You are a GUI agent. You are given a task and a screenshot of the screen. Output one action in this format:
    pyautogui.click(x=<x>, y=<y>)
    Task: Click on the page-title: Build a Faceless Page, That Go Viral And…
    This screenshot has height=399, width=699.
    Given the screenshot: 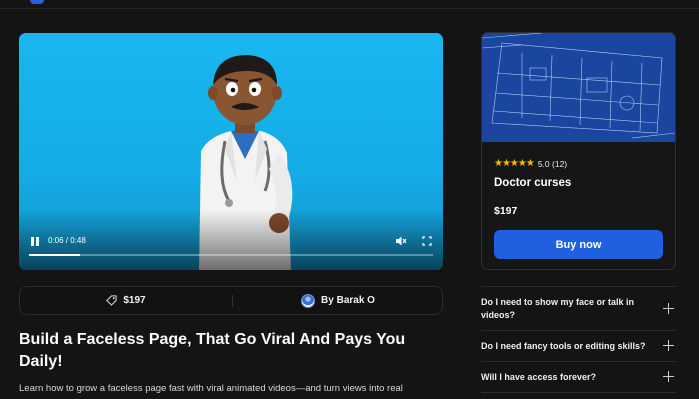 What is the action you would take?
    pyautogui.click(x=212, y=350)
    